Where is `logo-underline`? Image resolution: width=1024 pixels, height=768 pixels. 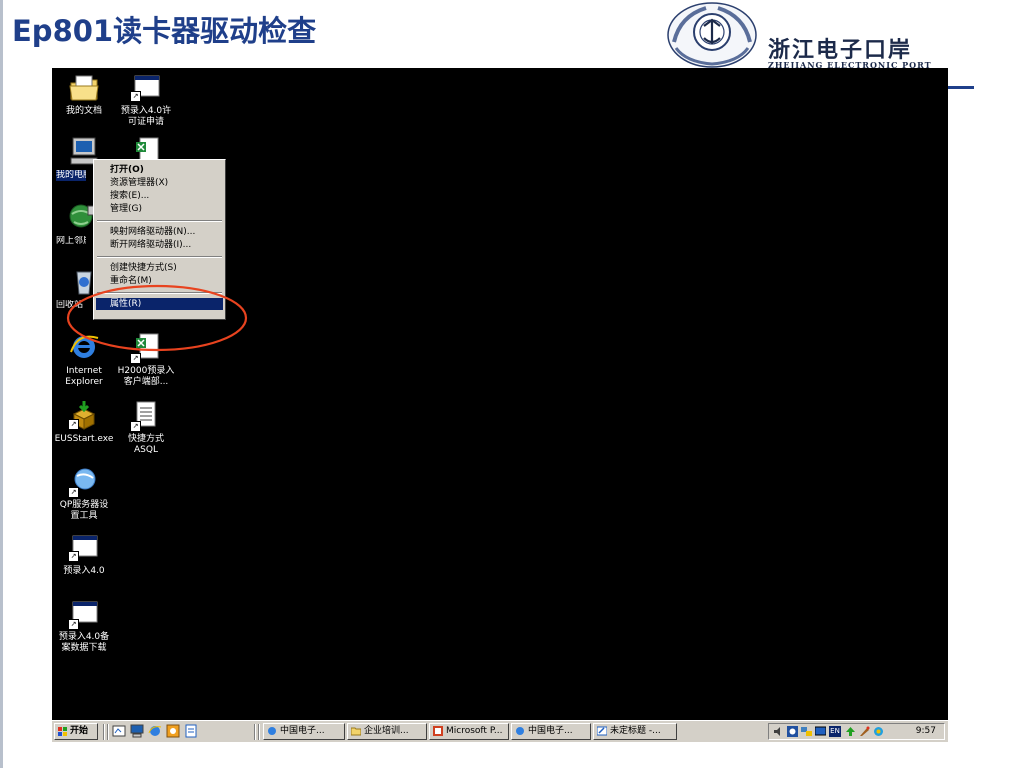 logo-underline is located at coordinates (961, 87).